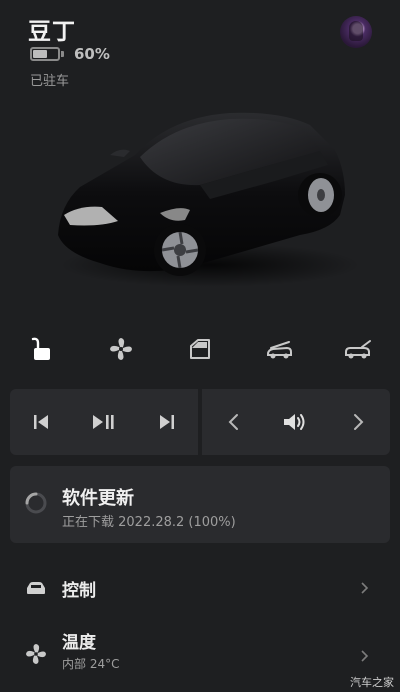  What do you see at coordinates (70, 54) in the screenshot?
I see `battery-status: 60%` at bounding box center [70, 54].